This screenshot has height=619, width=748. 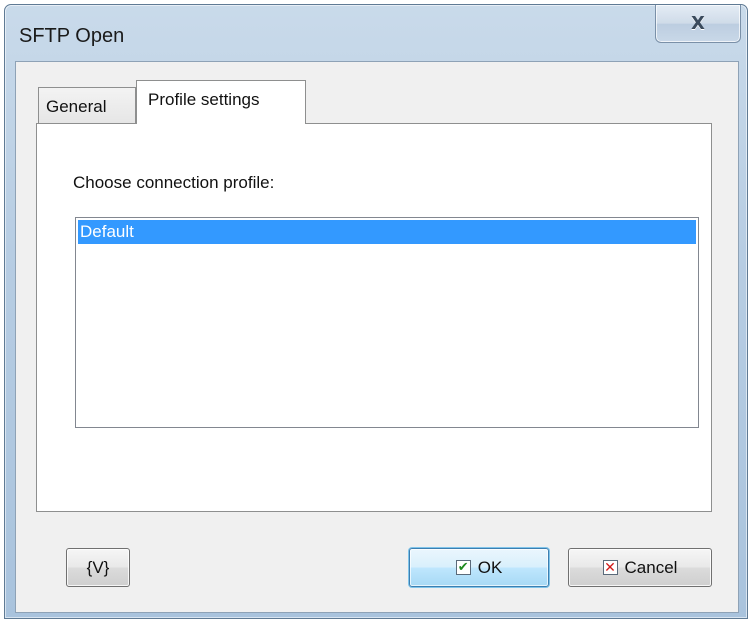 I want to click on variables-button: {V}, so click(x=98, y=567).